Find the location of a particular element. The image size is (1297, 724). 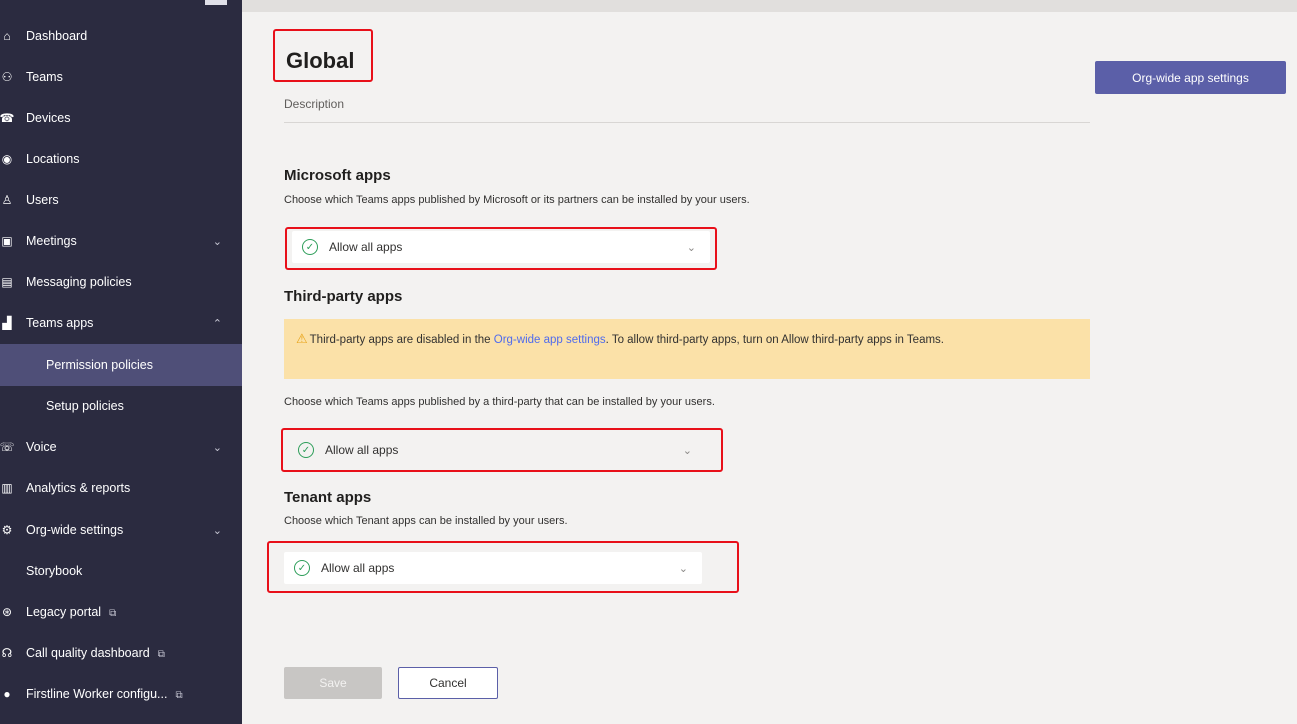

chat-icon: ▤ is located at coordinates (7, 282).